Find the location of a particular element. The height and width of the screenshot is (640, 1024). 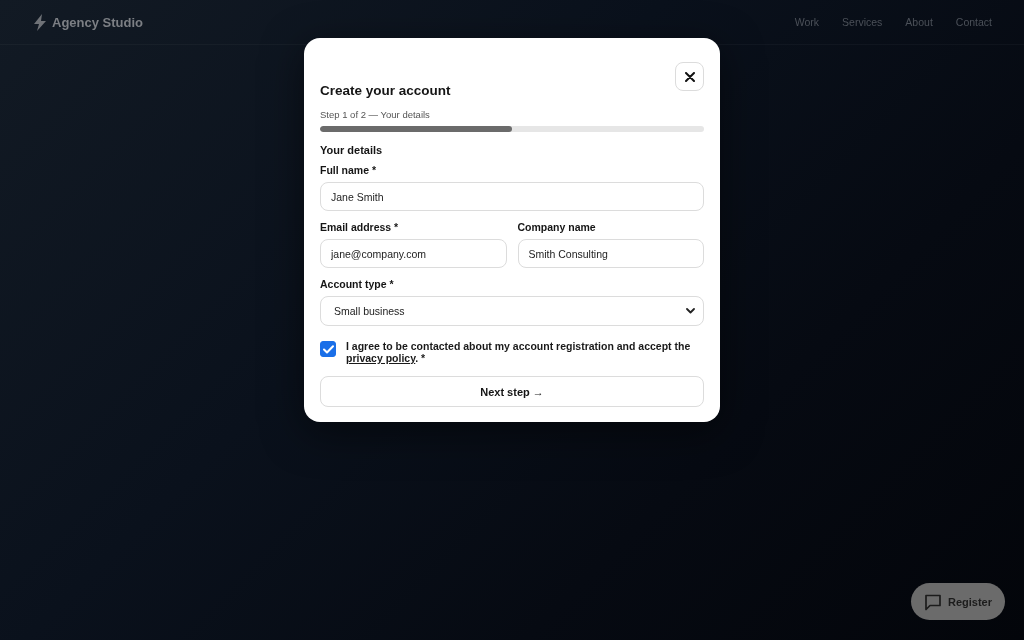

section-title: Your details is located at coordinates (352, 150).